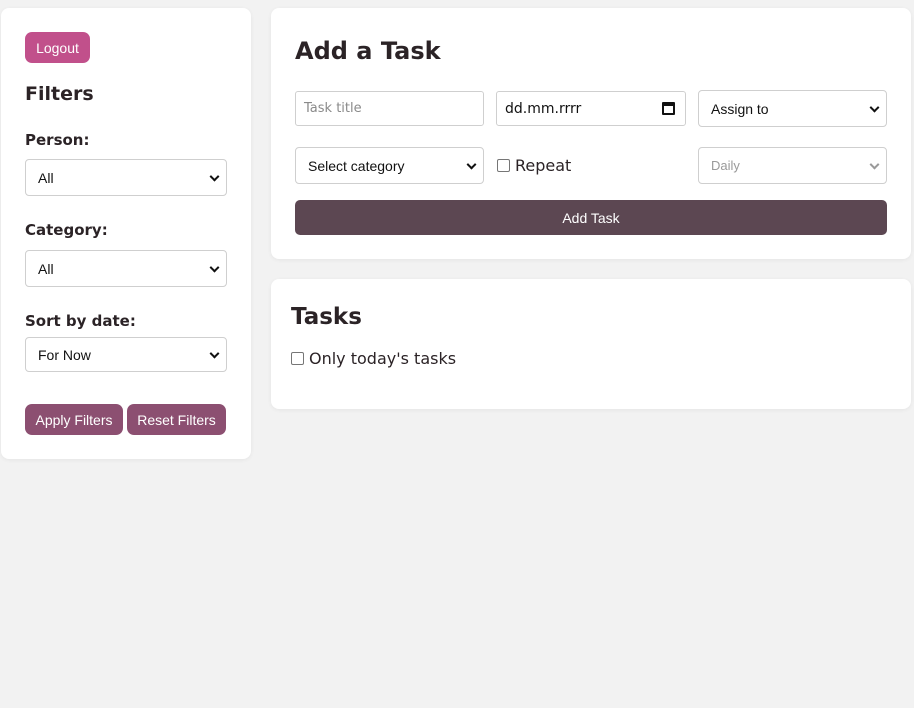 The height and width of the screenshot is (708, 914). What do you see at coordinates (333, 108) in the screenshot?
I see `task-title-placeholder: Task title` at bounding box center [333, 108].